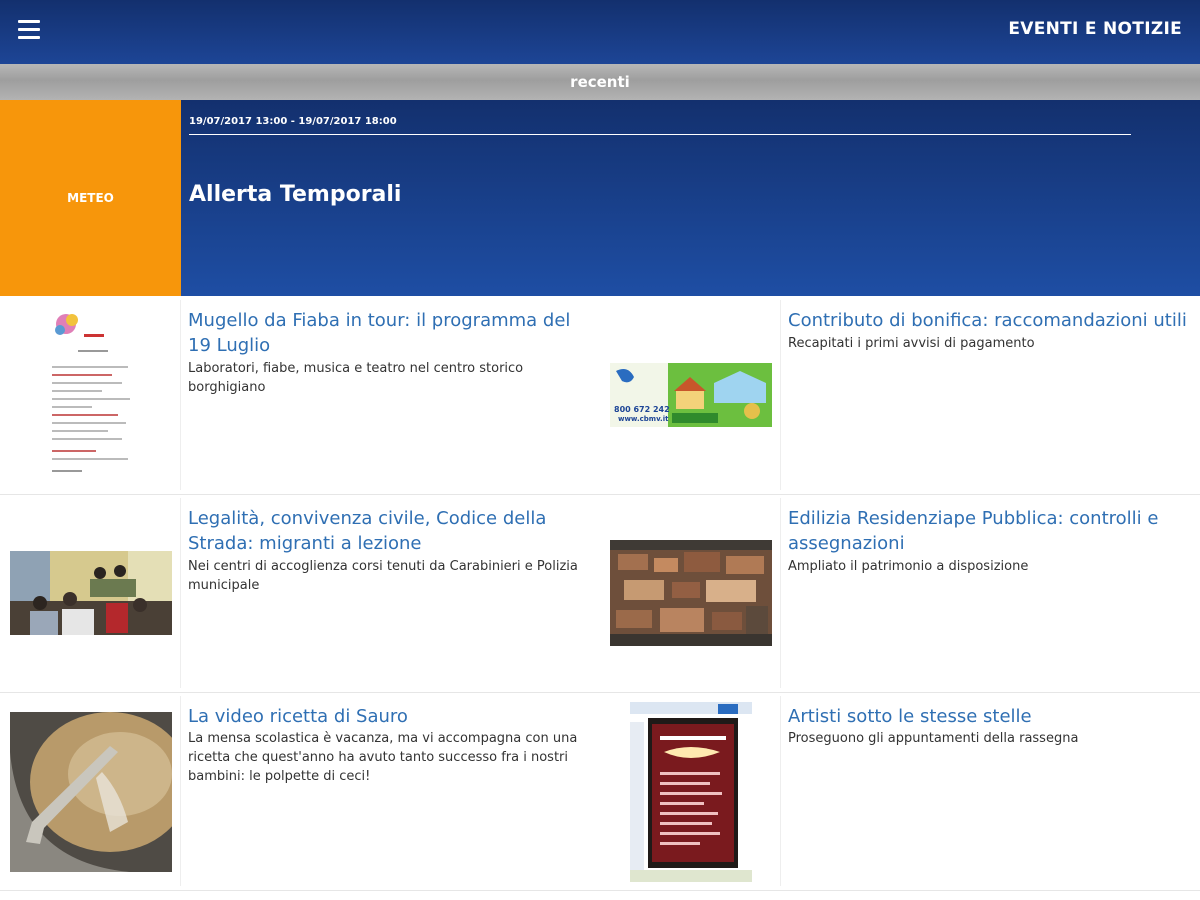 This screenshot has width=1200, height=900. What do you see at coordinates (600, 32) in the screenshot?
I see `top-app-bar: EVENTI E NOTIZIE` at bounding box center [600, 32].